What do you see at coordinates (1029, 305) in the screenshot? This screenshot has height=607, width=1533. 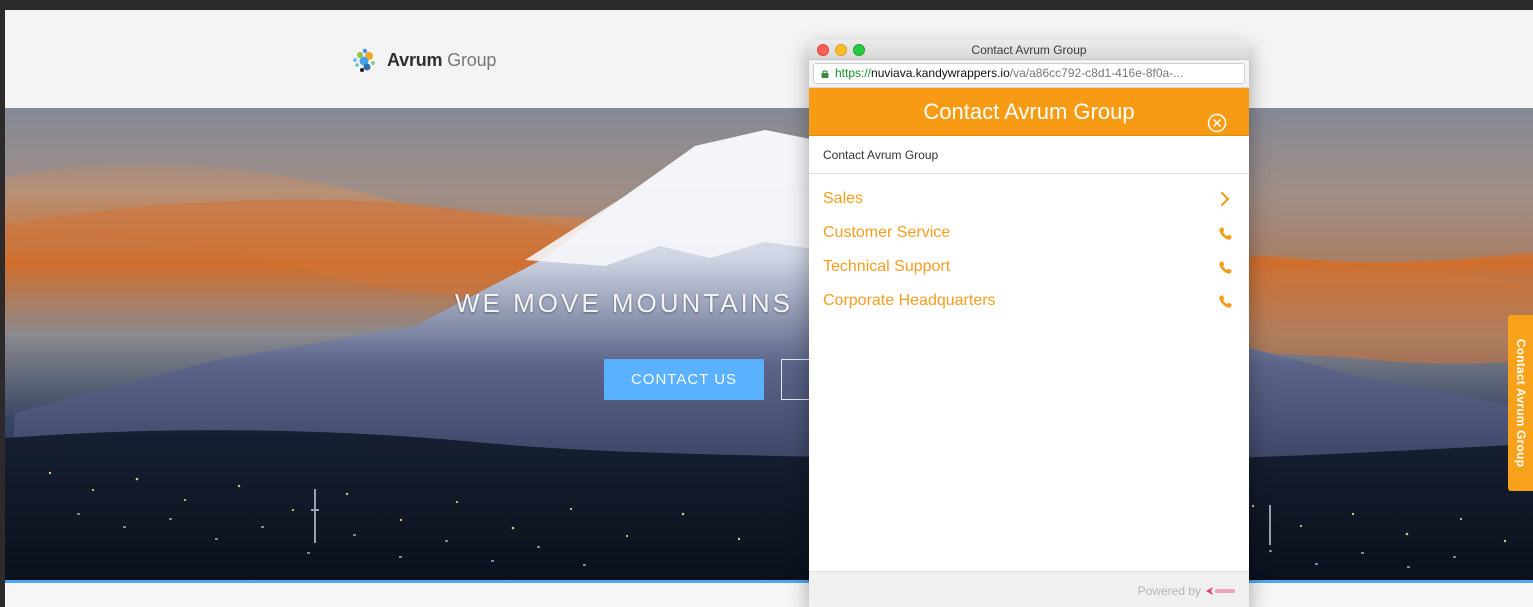 I see `contact-option-corporate-headquarters: Corporate Headquarters` at bounding box center [1029, 305].